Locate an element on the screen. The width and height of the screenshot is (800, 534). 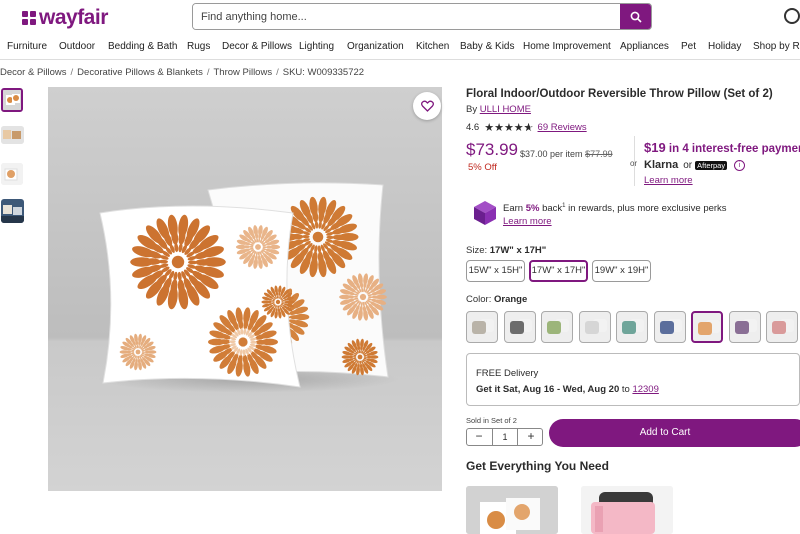
quantity-increase-button: + is located at coordinates (531, 437).